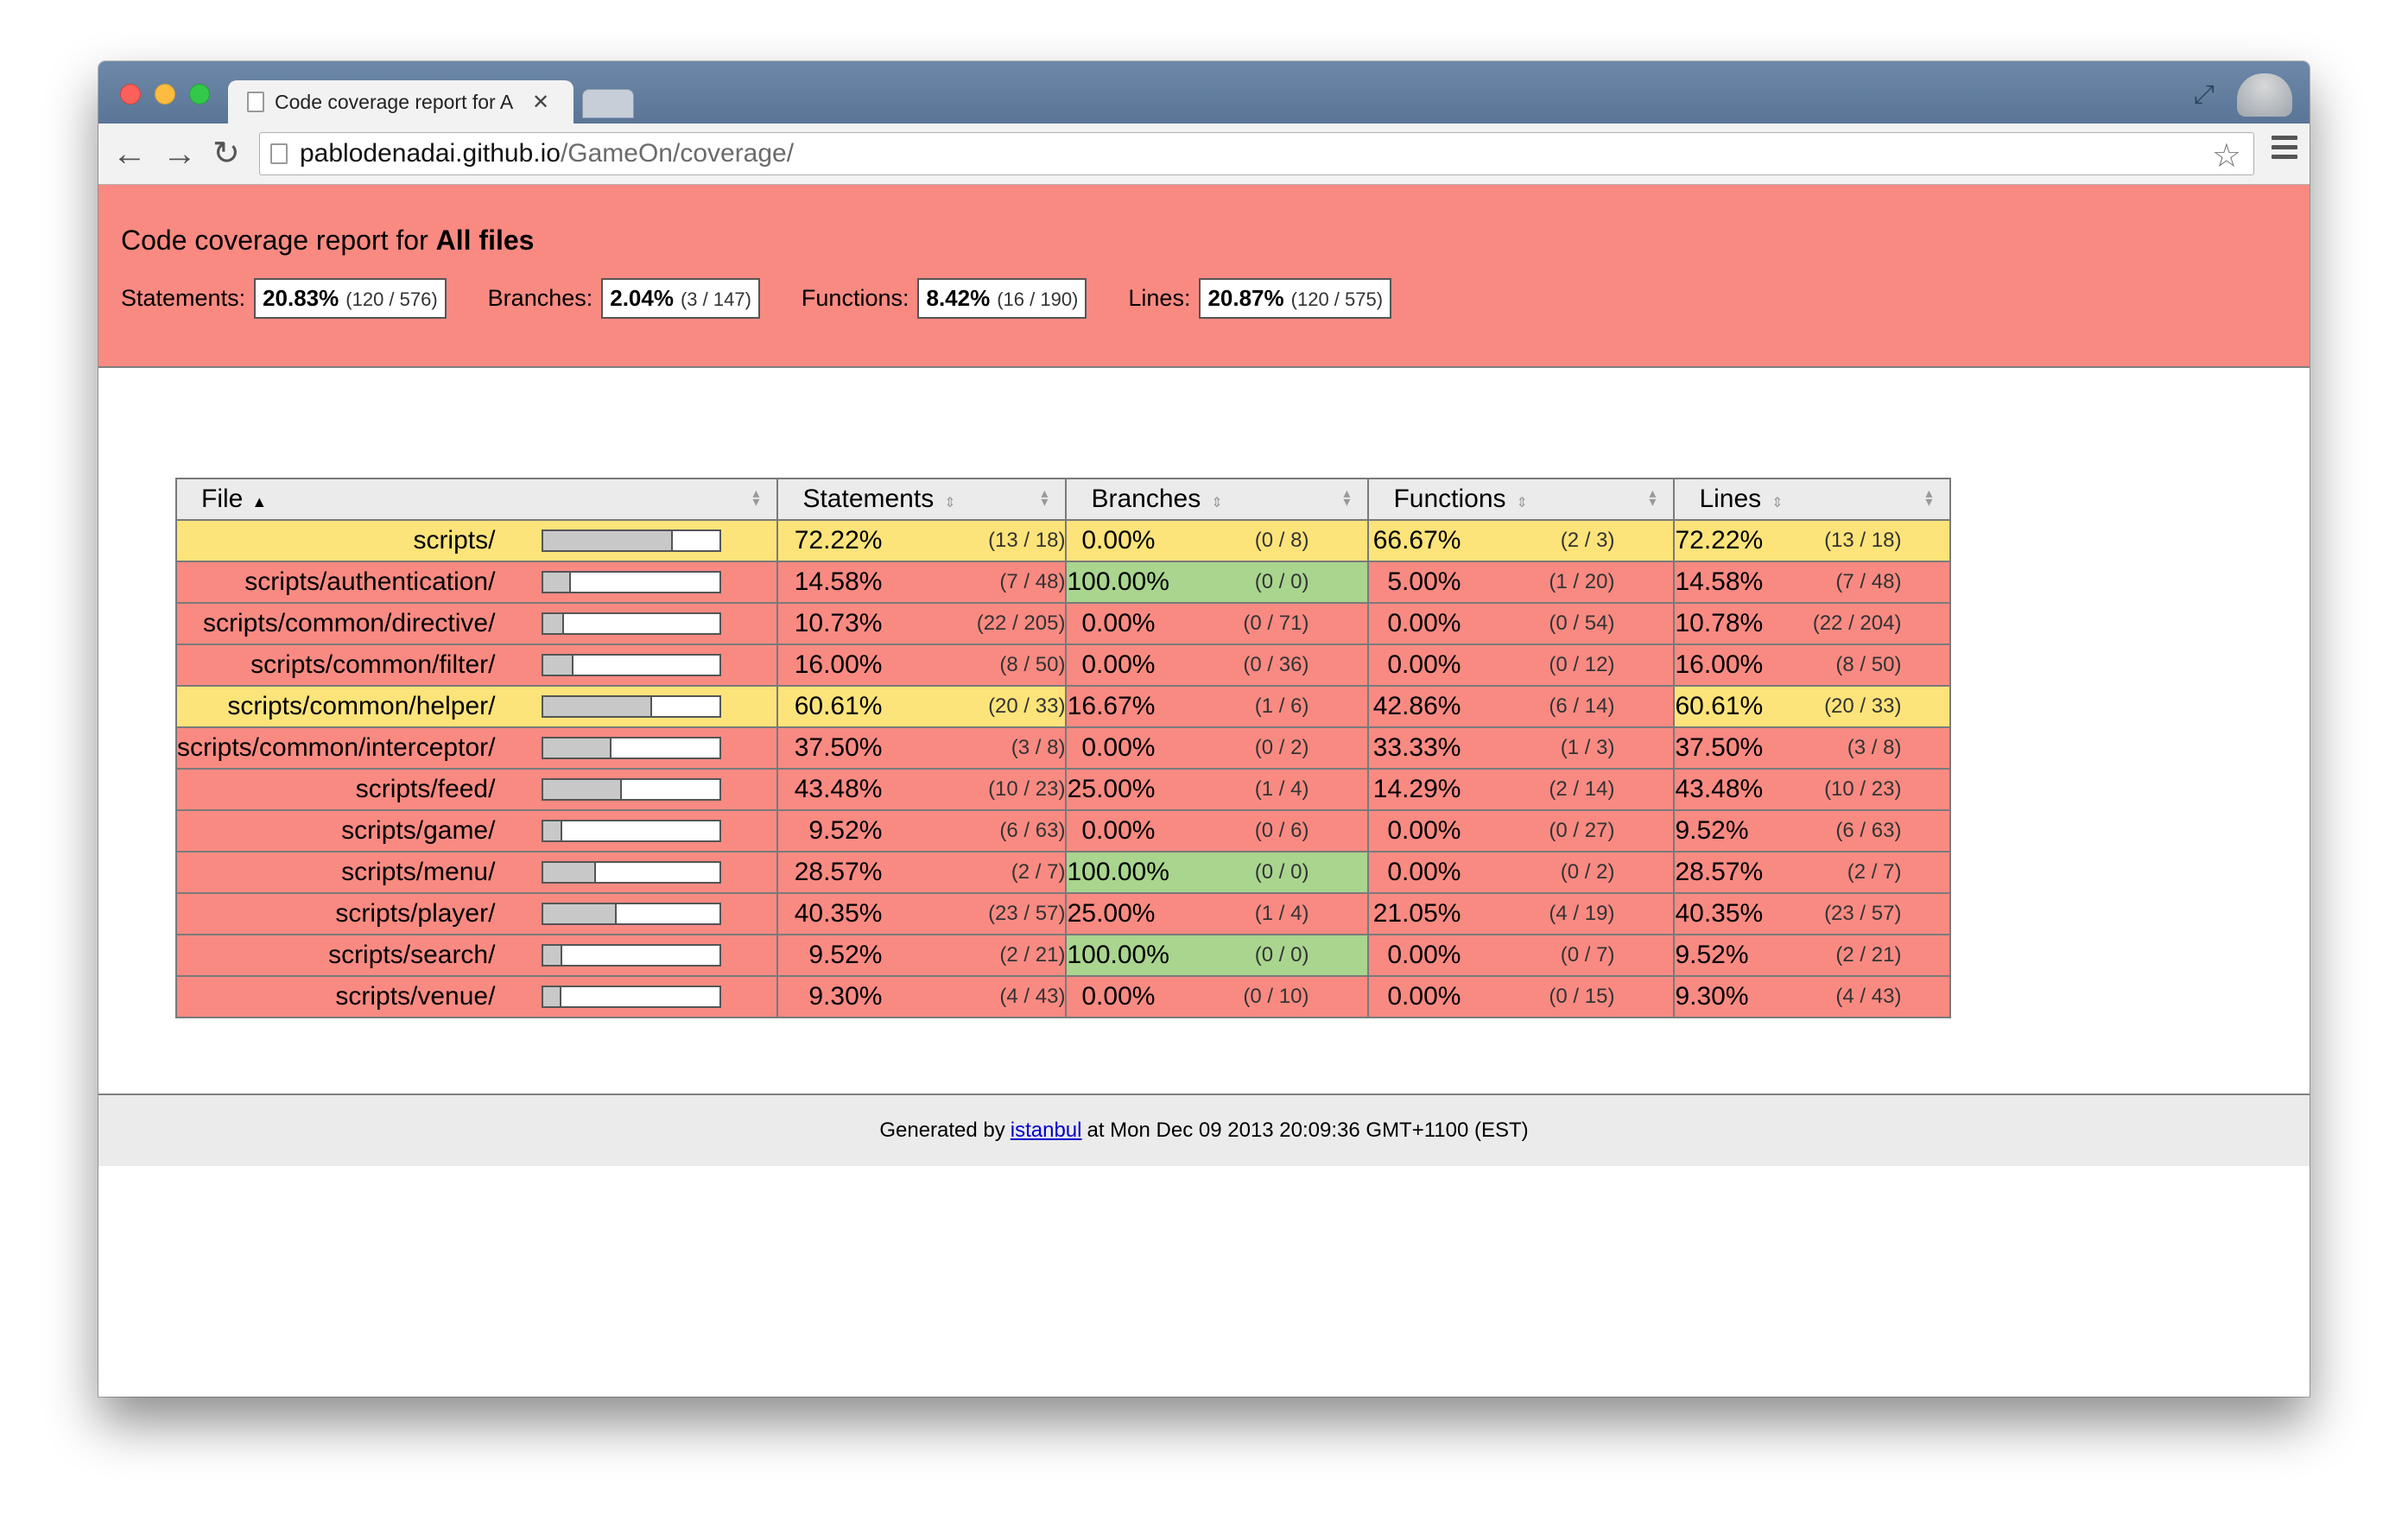 The image size is (2408, 1534). I want to click on branches-pct: 25.00%, so click(1111, 789).